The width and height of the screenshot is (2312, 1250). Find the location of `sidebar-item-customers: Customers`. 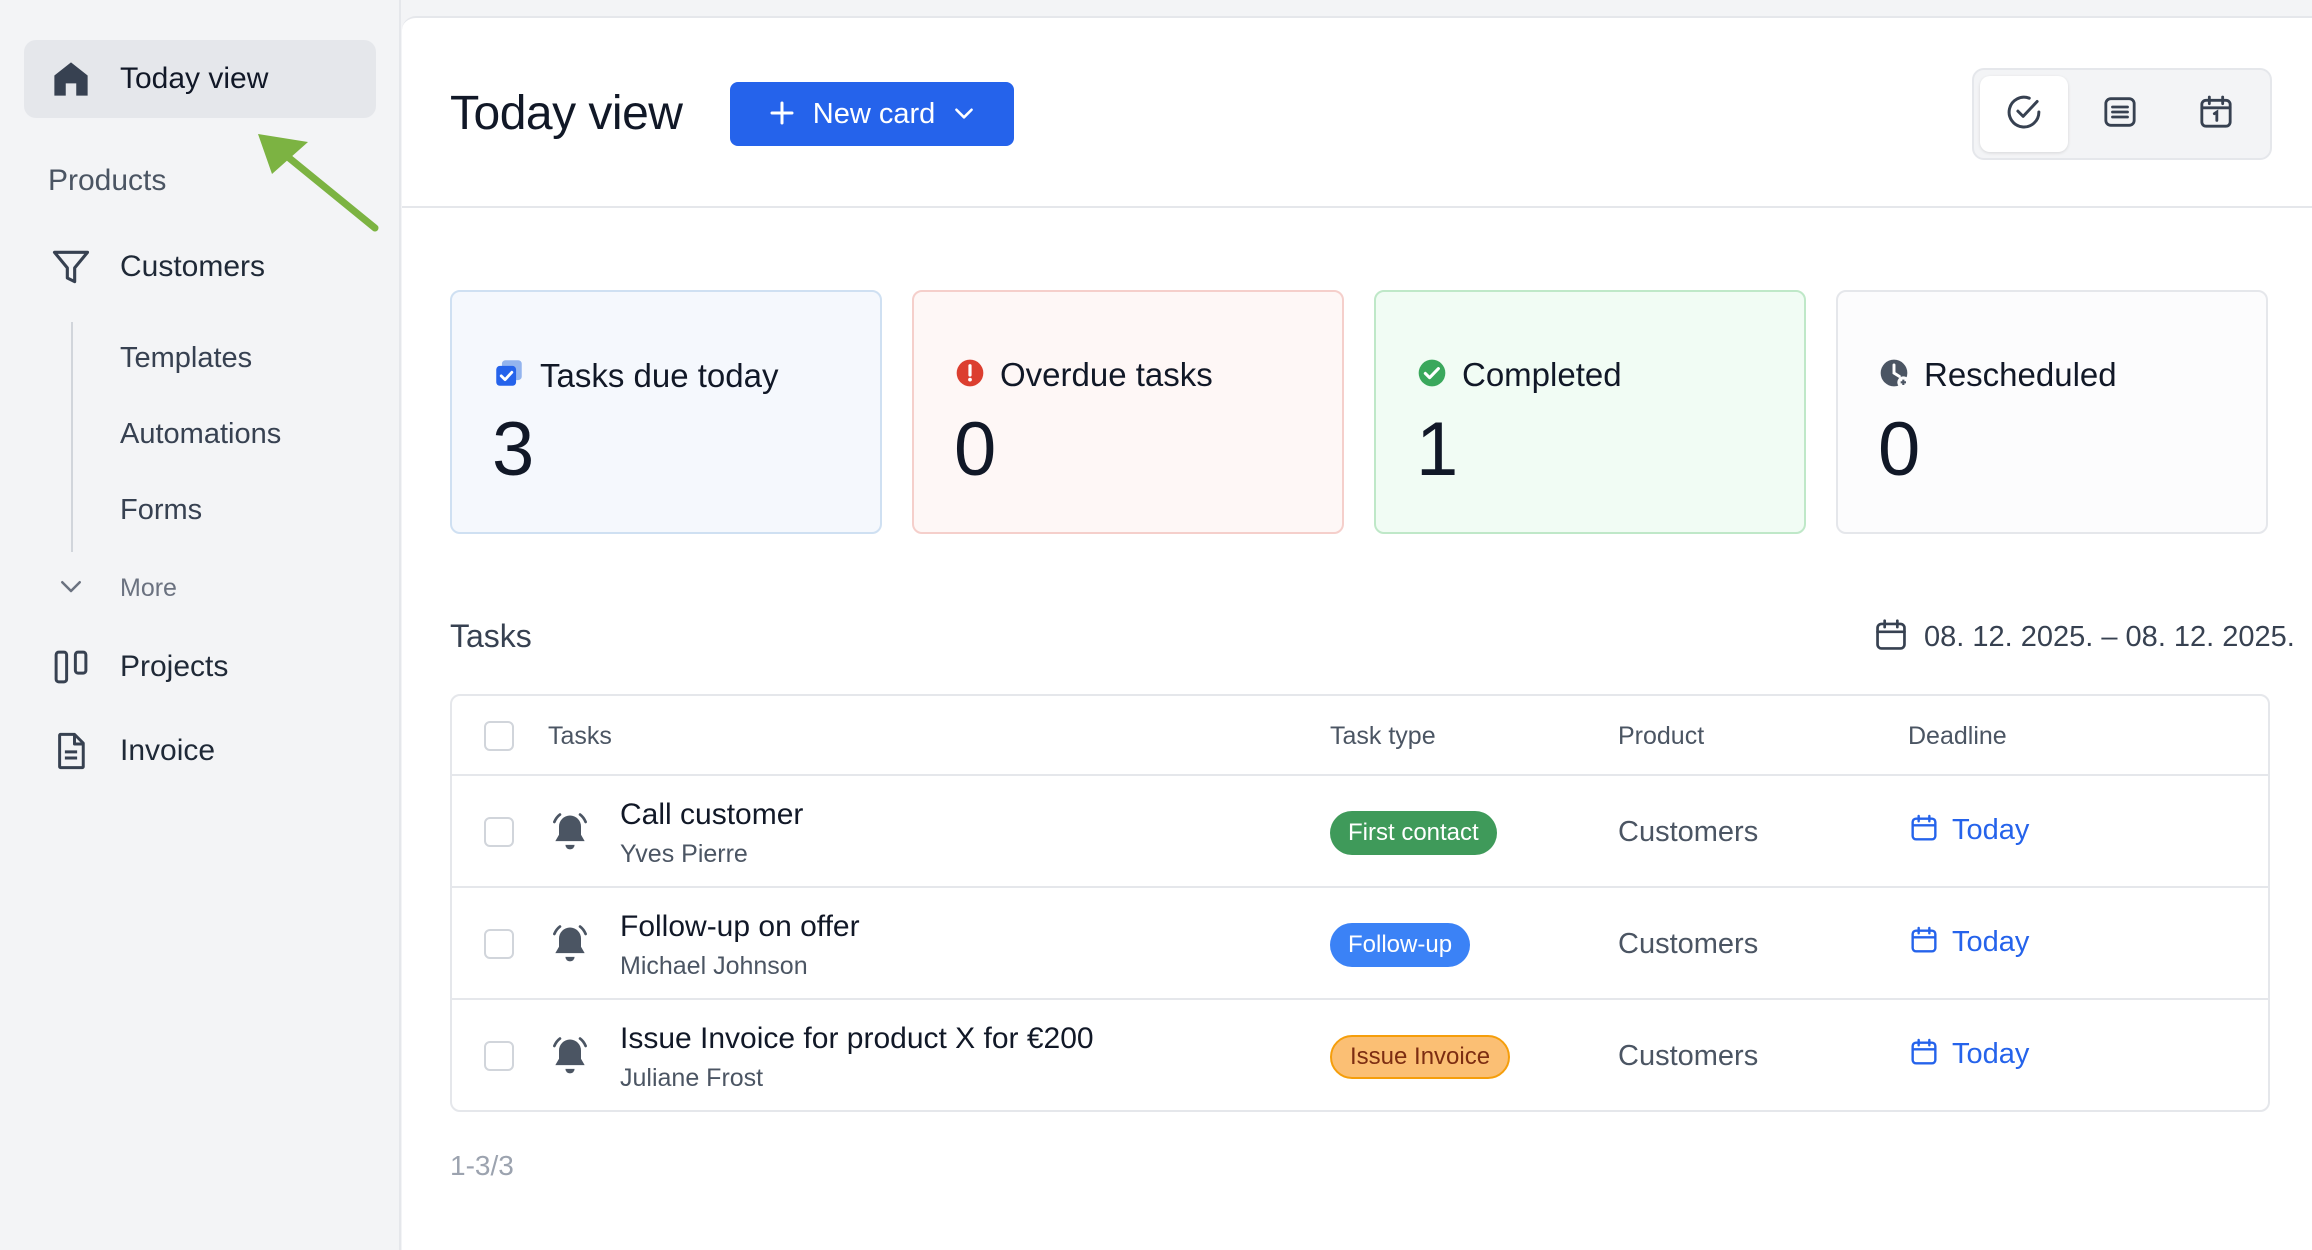

sidebar-item-customers: Customers is located at coordinates (200, 267).